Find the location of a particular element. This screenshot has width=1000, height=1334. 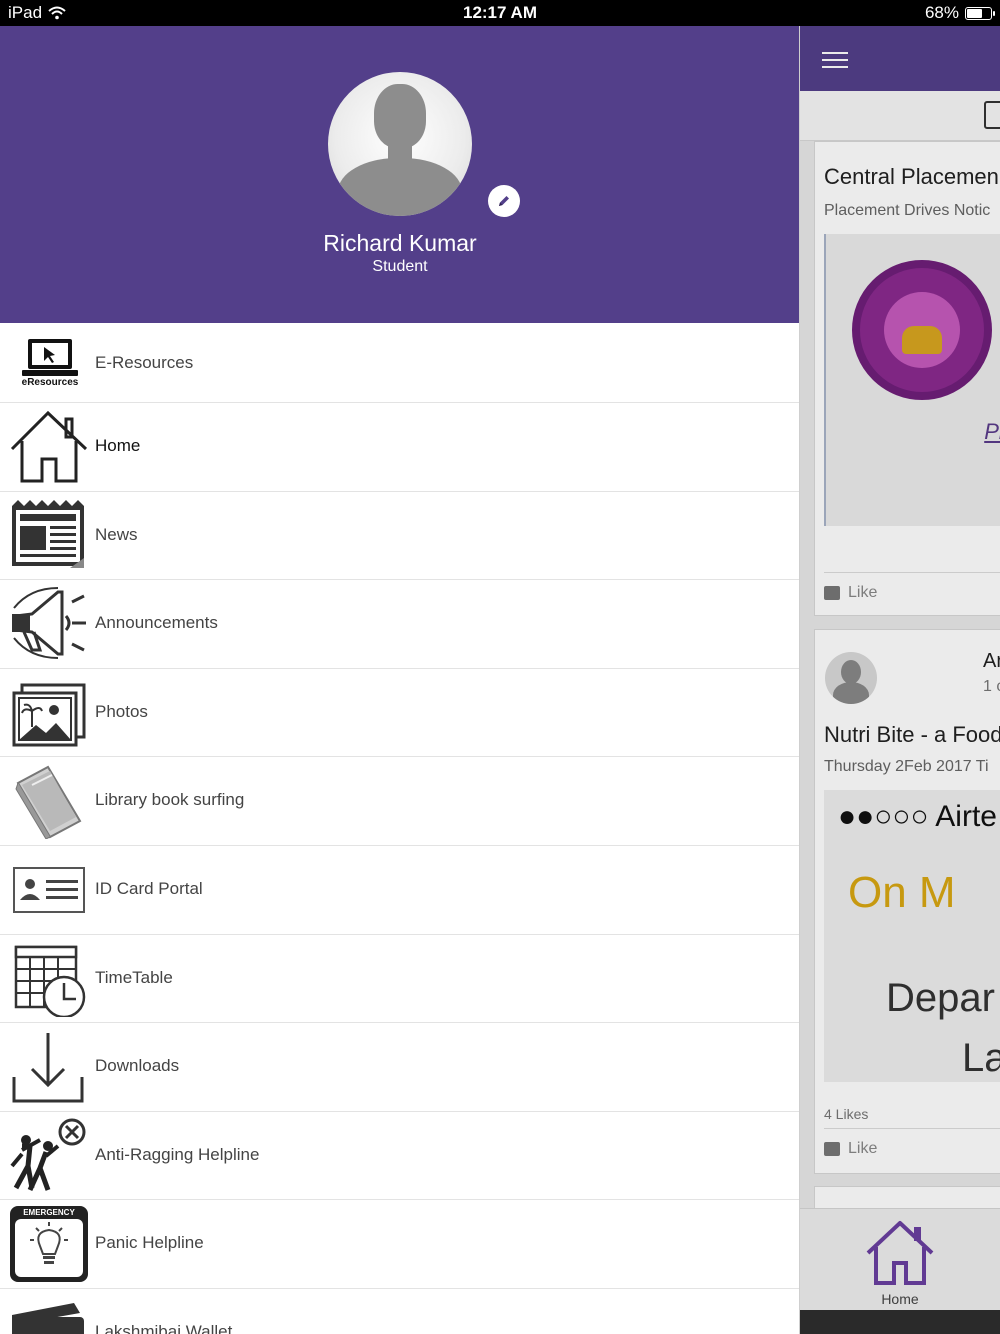

id-card-icon is located at coordinates (49, 889).